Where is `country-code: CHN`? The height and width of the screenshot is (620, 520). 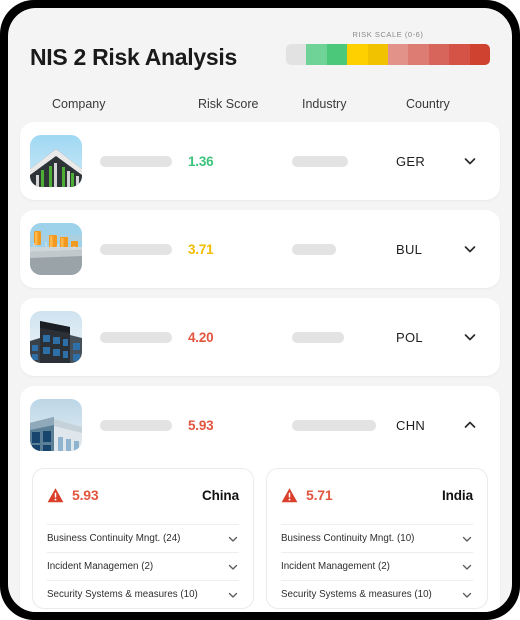
country-code: CHN is located at coordinates (411, 425).